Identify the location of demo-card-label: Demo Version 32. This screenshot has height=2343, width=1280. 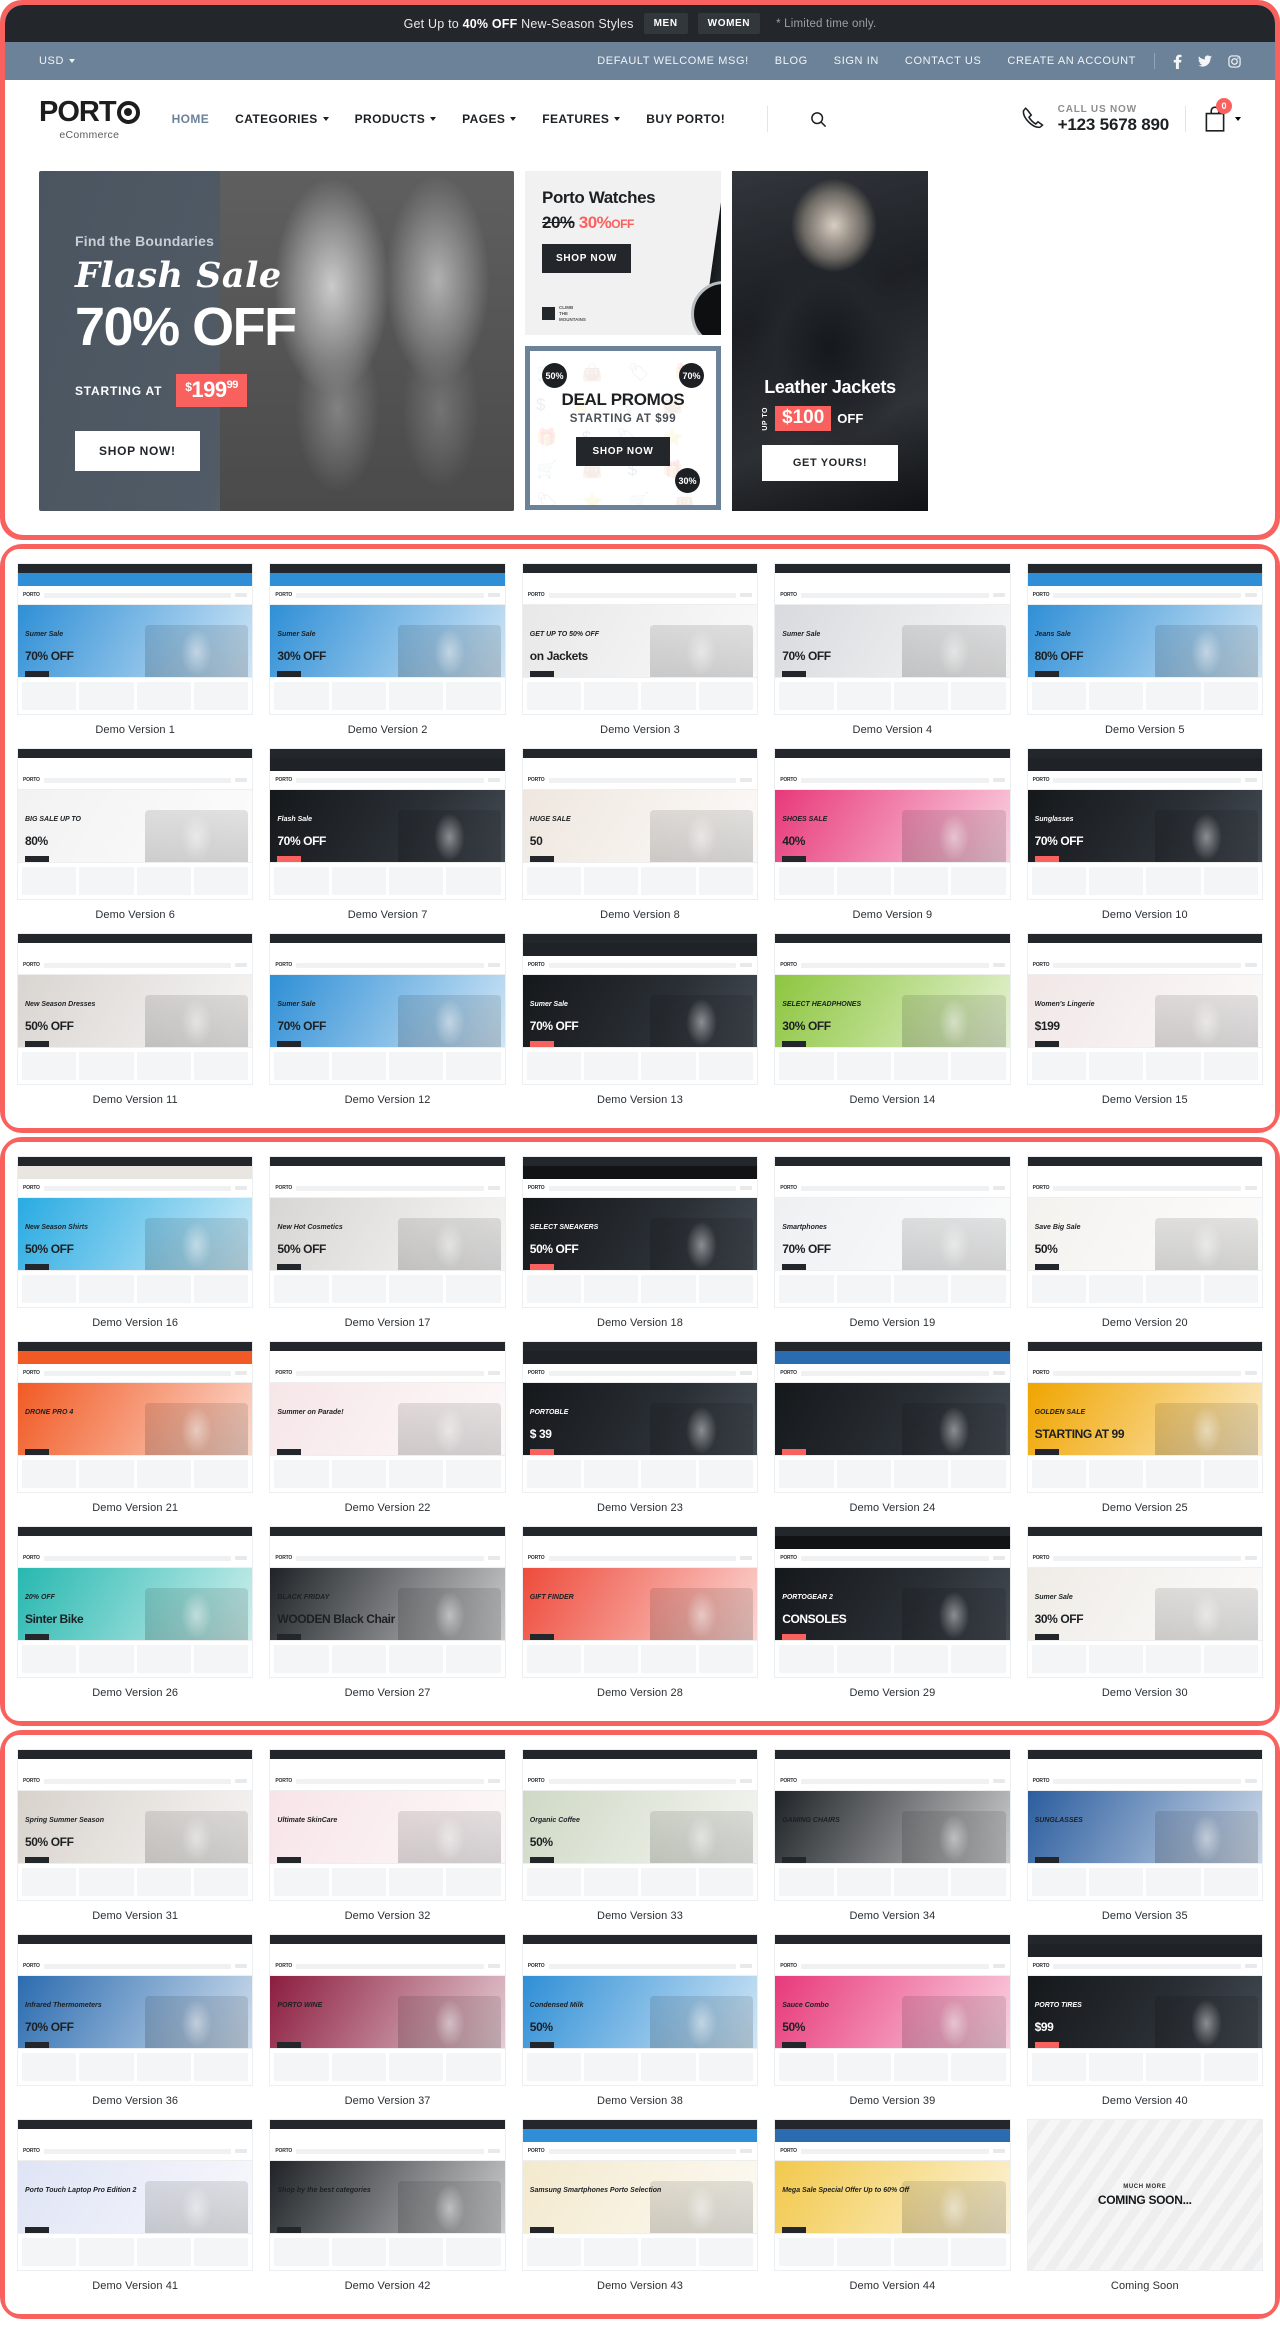
(387, 1916).